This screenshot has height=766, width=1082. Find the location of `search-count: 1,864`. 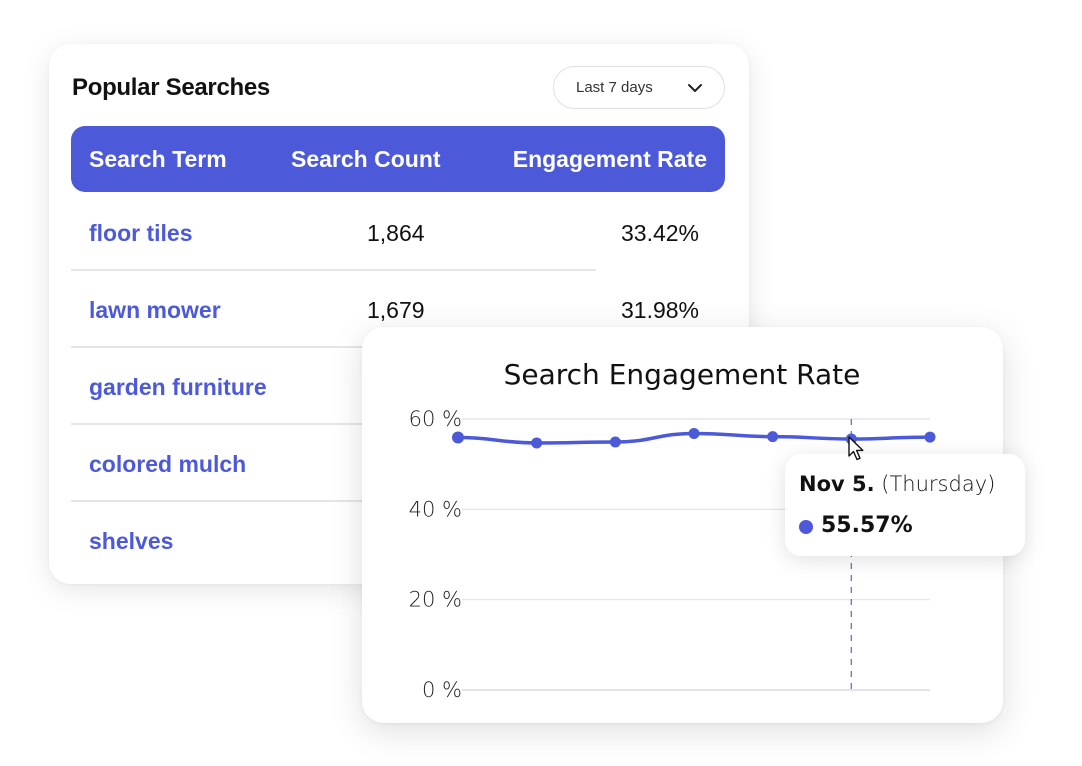

search-count: 1,864 is located at coordinates (396, 233).